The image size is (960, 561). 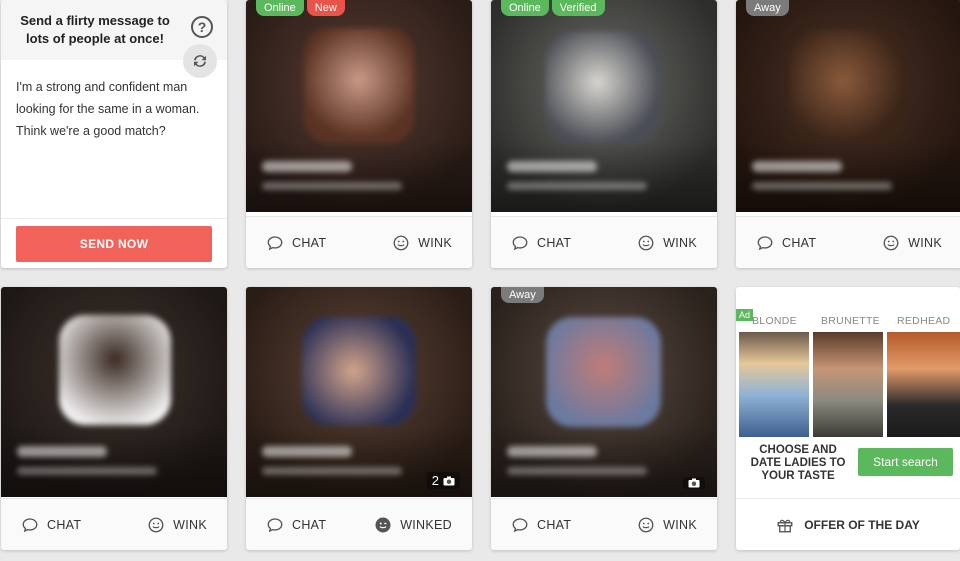 What do you see at coordinates (359, 524) in the screenshot?
I see `profile-actions: CHAT WINKED` at bounding box center [359, 524].